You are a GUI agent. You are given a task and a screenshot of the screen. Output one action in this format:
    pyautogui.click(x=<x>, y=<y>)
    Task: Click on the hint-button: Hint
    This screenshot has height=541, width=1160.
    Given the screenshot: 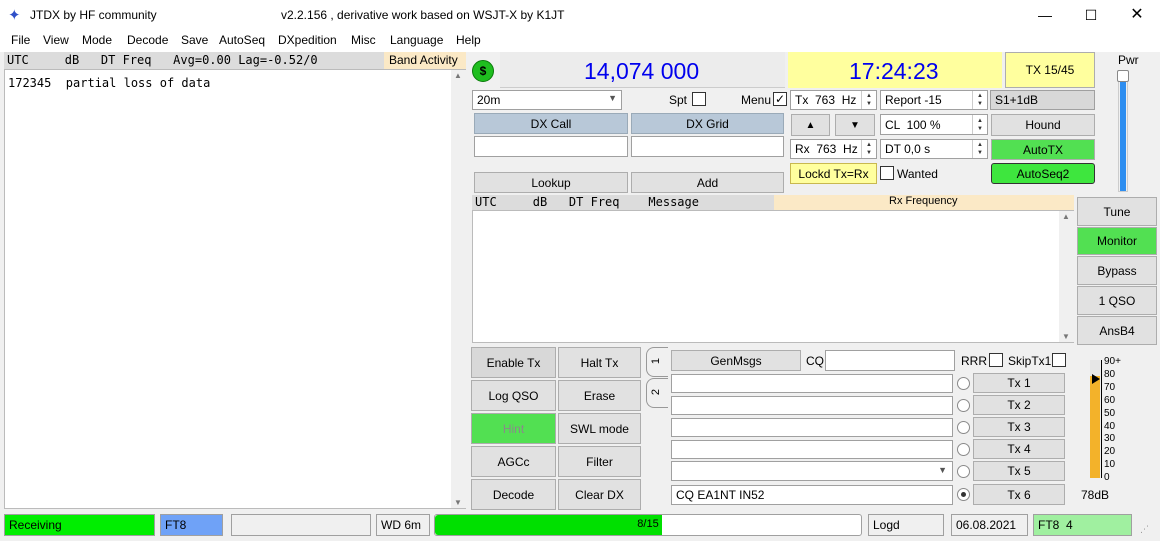 What is the action you would take?
    pyautogui.click(x=513, y=428)
    